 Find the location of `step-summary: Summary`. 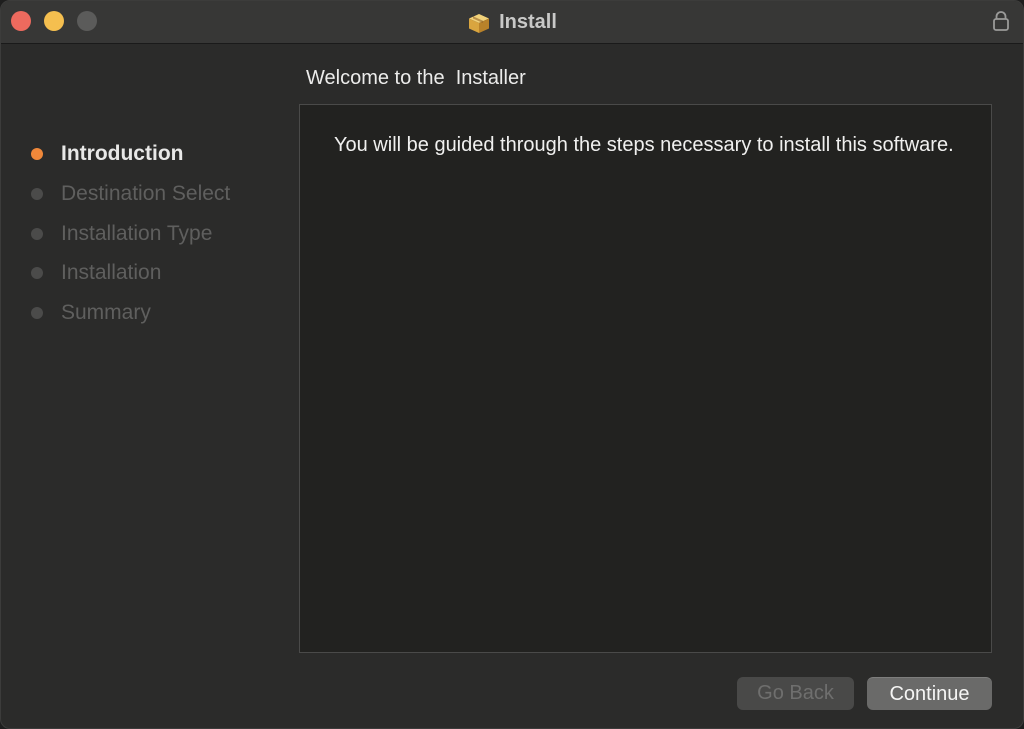

step-summary: Summary is located at coordinates (91, 313).